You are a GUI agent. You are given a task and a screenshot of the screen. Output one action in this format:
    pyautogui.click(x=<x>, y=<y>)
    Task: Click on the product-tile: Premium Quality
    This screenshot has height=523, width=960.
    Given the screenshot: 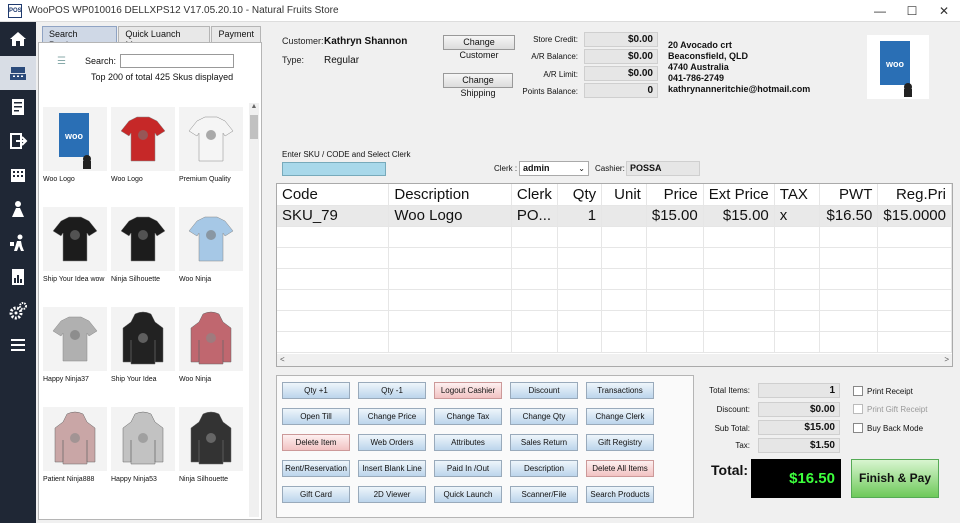 What is the action you would take?
    pyautogui.click(x=212, y=145)
    